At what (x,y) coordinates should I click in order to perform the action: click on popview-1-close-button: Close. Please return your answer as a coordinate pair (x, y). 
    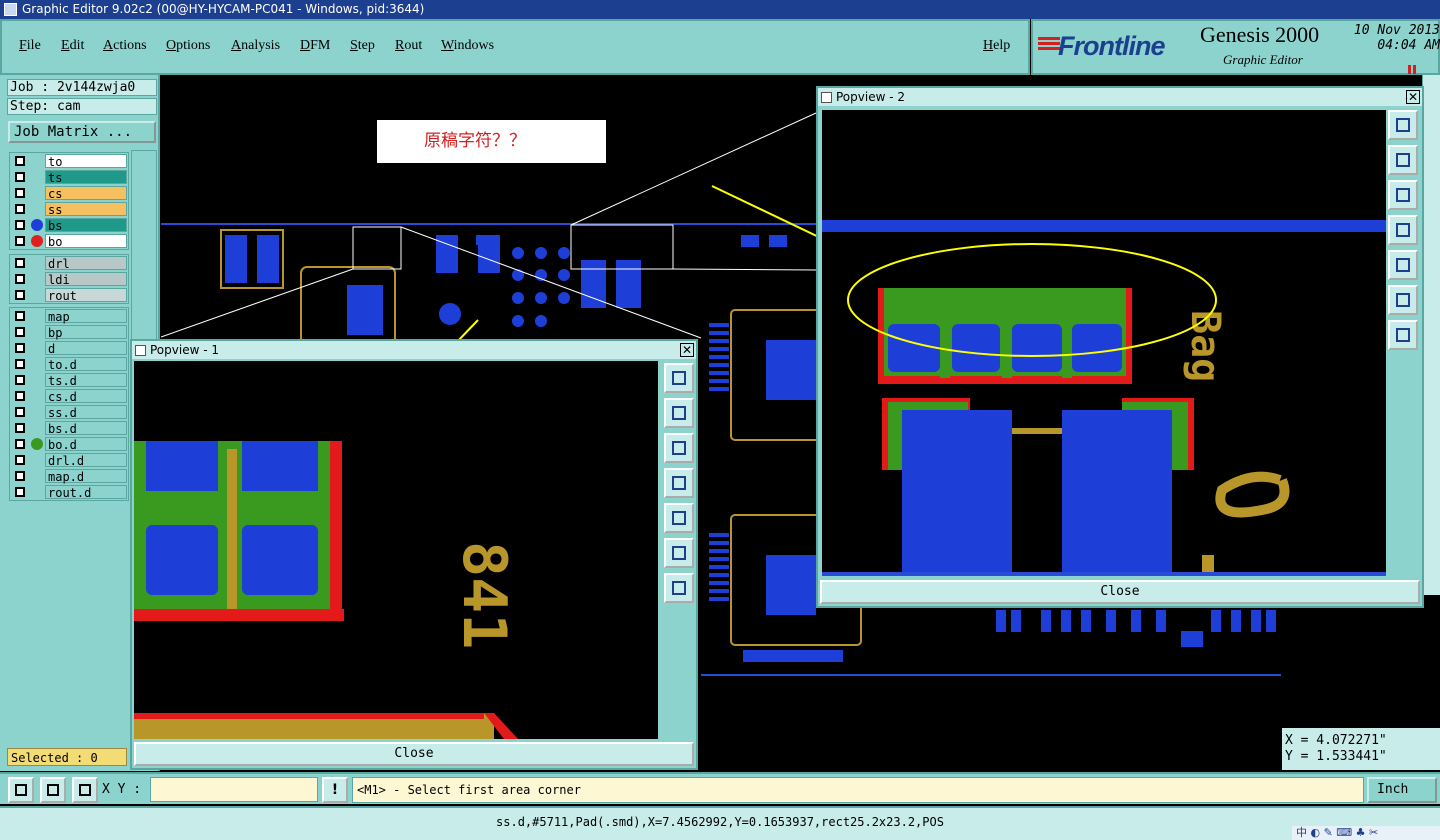
    Looking at the image, I should click on (414, 754).